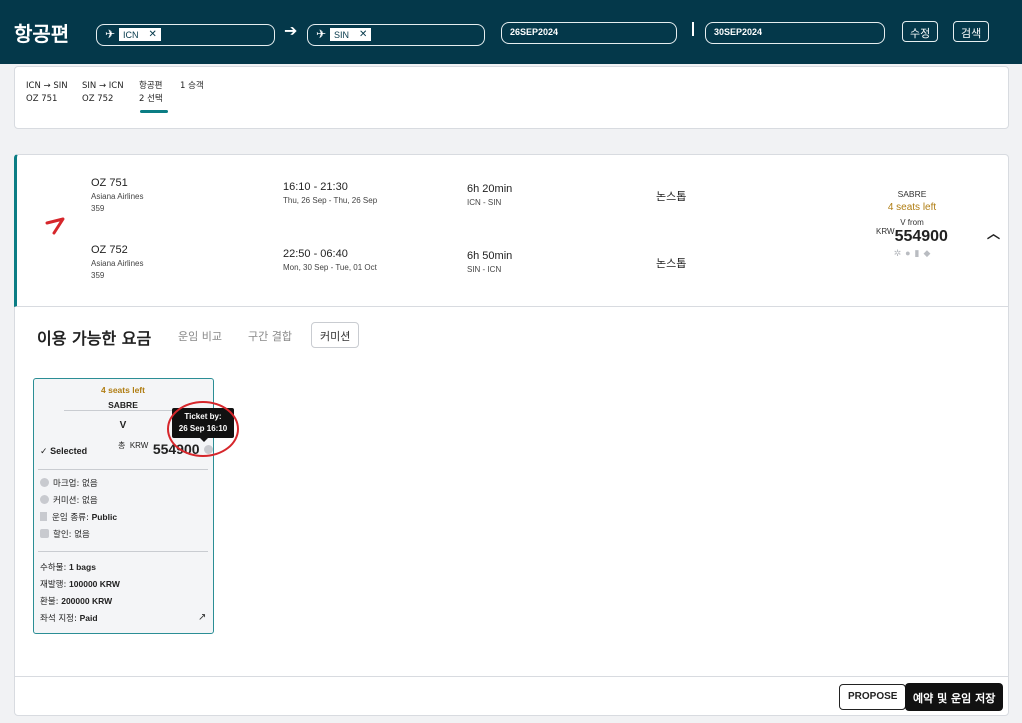 The image size is (1022, 723). I want to click on outbound-flight-info: OZ 751 Asiana Airlines 359, so click(117, 196).